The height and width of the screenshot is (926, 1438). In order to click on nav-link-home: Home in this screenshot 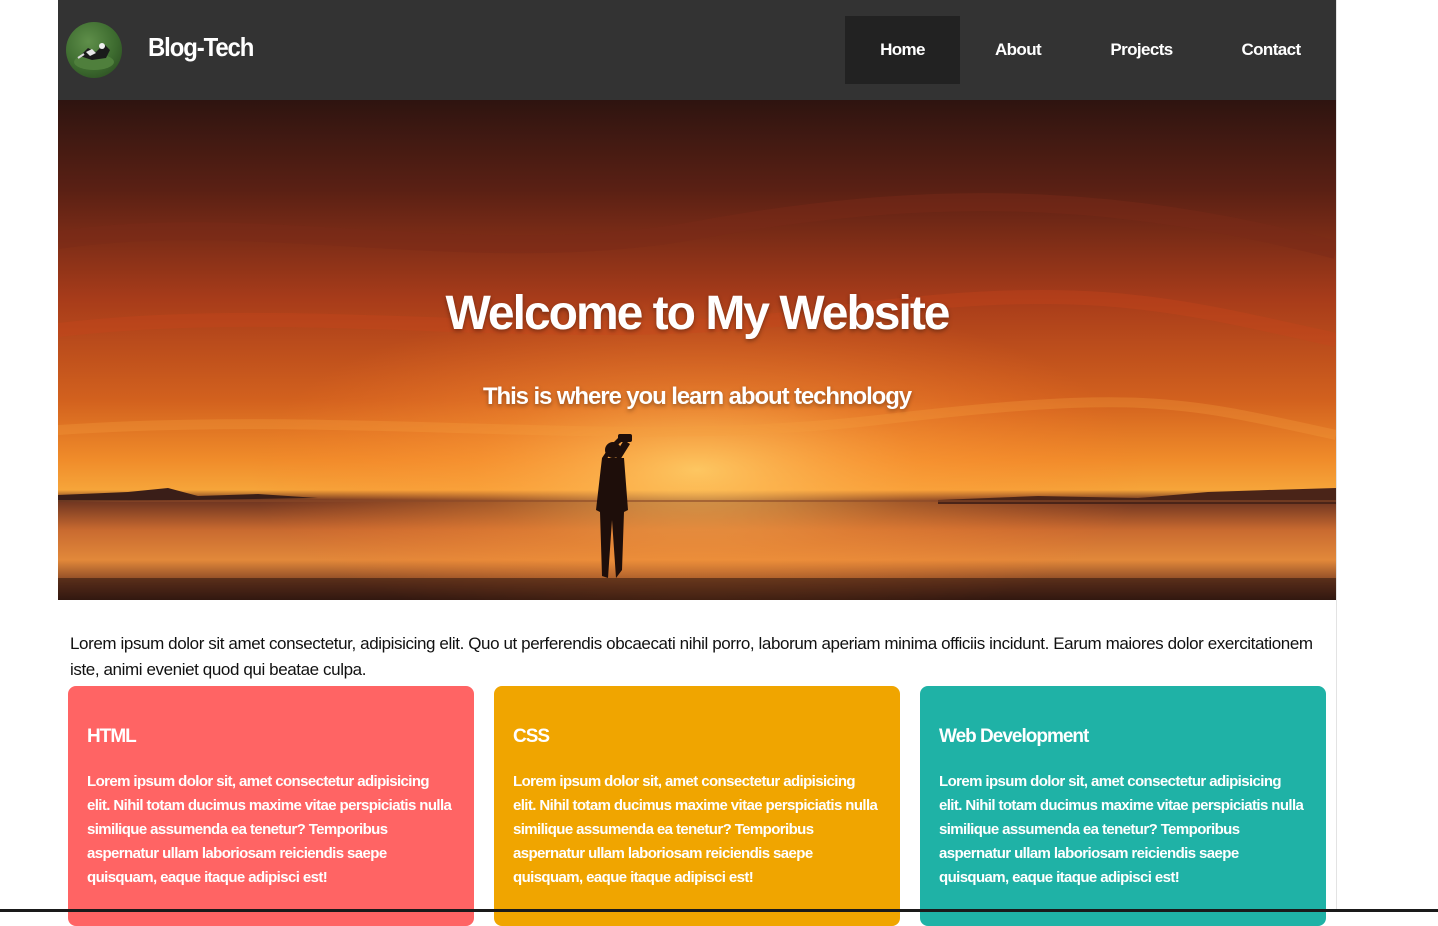, I will do `click(902, 50)`.